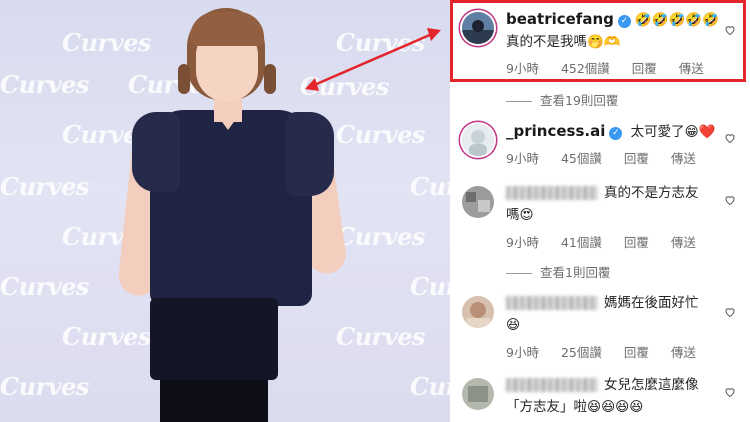 The height and width of the screenshot is (422, 750). What do you see at coordinates (228, 119) in the screenshot?
I see `v-neckline` at bounding box center [228, 119].